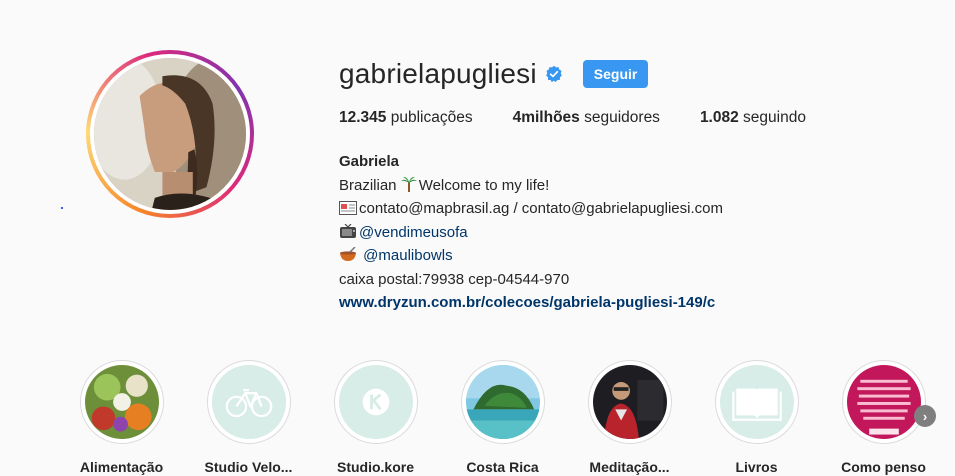 The width and height of the screenshot is (955, 476). I want to click on mention-maulibowls: @maulibowls, so click(407, 255).